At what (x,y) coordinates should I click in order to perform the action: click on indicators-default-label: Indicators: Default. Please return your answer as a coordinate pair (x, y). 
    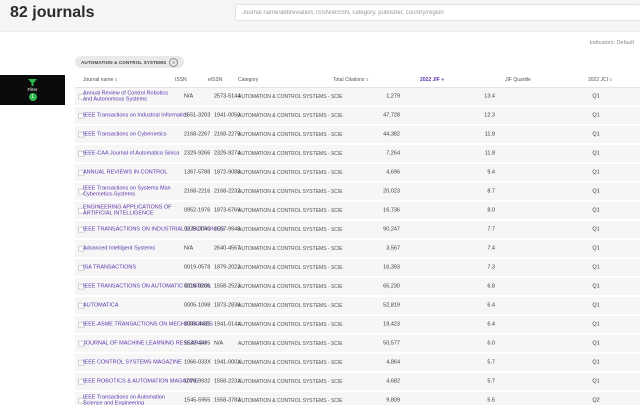
    Looking at the image, I should click on (612, 43).